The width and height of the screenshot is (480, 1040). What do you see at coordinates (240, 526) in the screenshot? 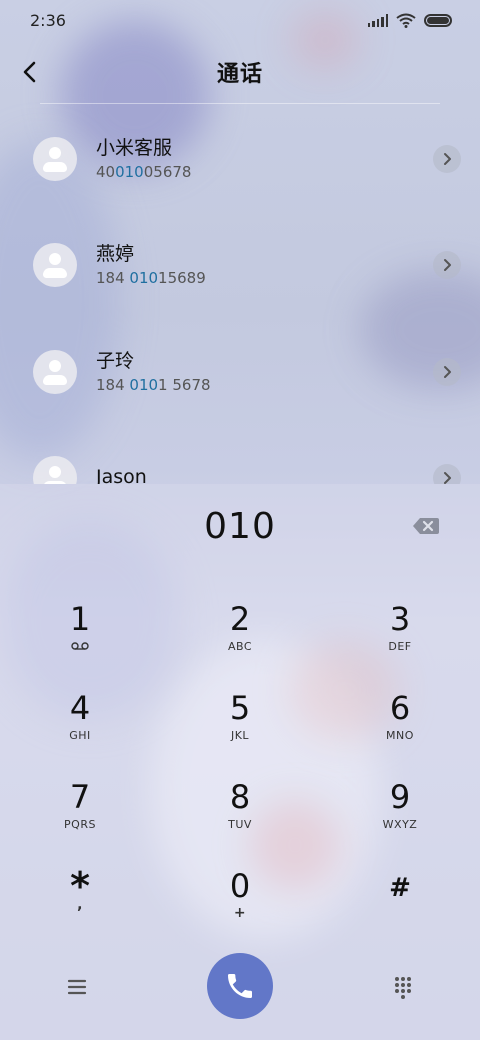
I see `dialed-number: 010` at bounding box center [240, 526].